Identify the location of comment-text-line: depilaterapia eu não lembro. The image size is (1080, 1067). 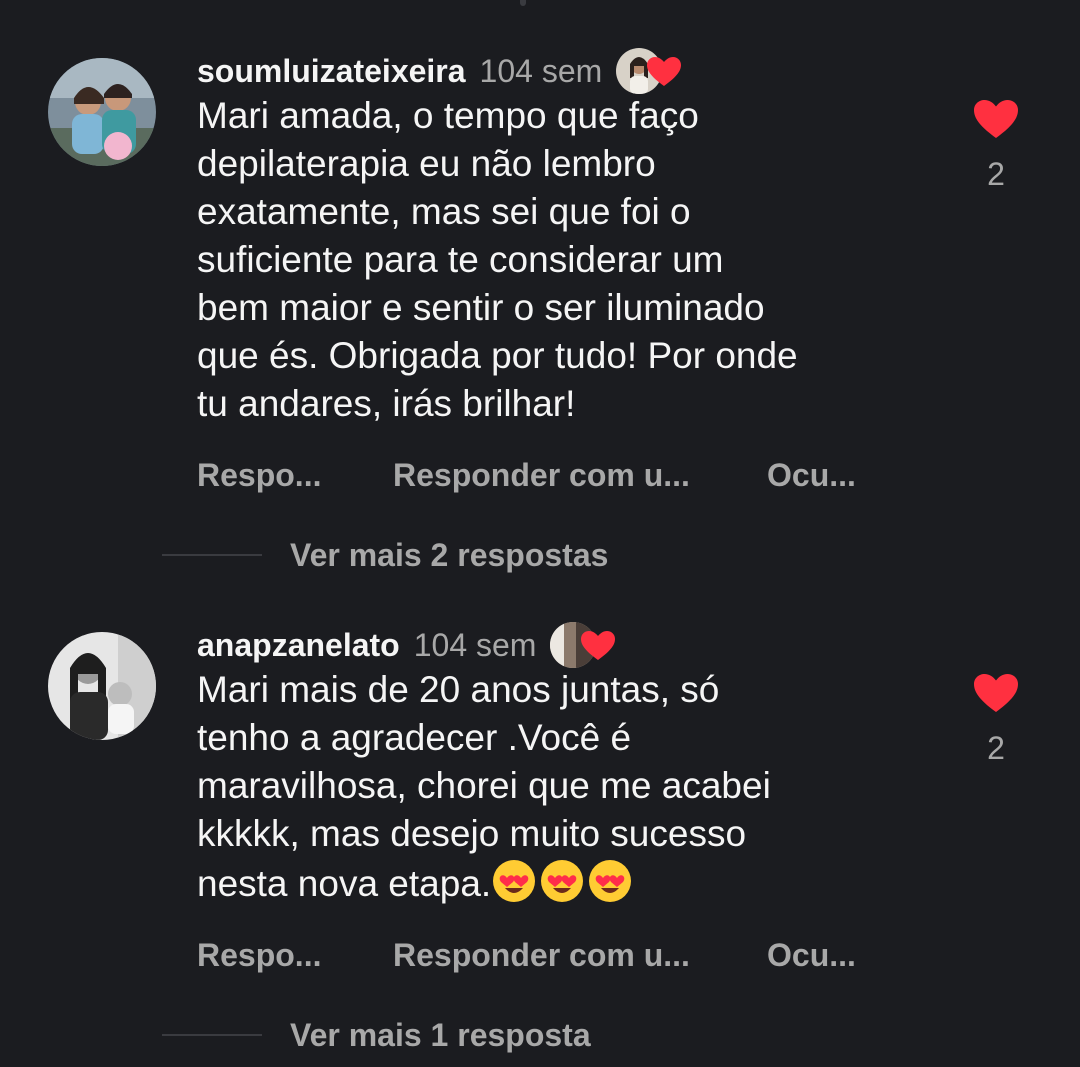
(426, 163).